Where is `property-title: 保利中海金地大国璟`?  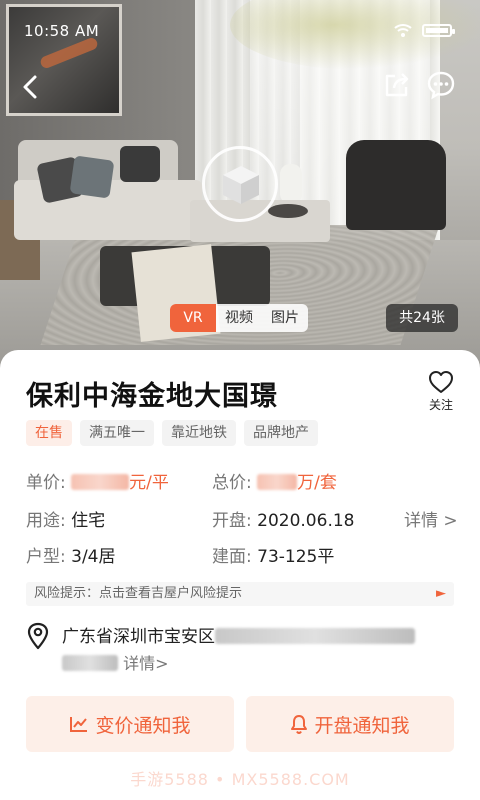
property-title: 保利中海金地大国璟 is located at coordinates (152, 396).